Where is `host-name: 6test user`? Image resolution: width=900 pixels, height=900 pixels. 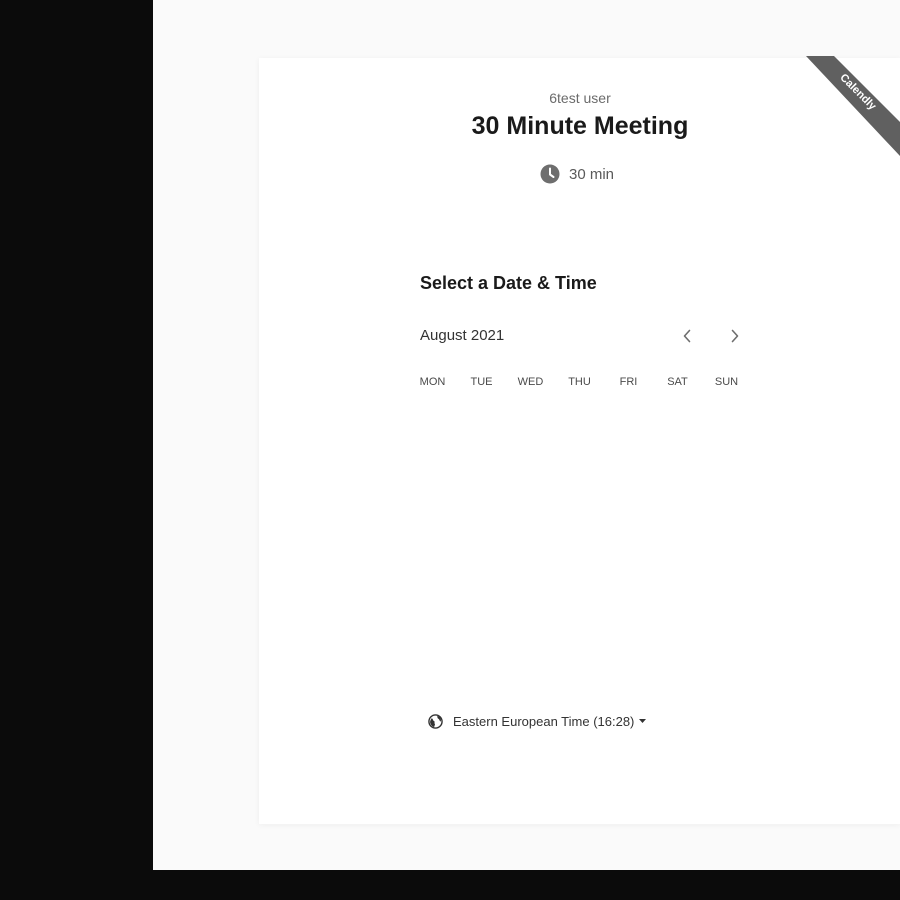 host-name: 6test user is located at coordinates (580, 98).